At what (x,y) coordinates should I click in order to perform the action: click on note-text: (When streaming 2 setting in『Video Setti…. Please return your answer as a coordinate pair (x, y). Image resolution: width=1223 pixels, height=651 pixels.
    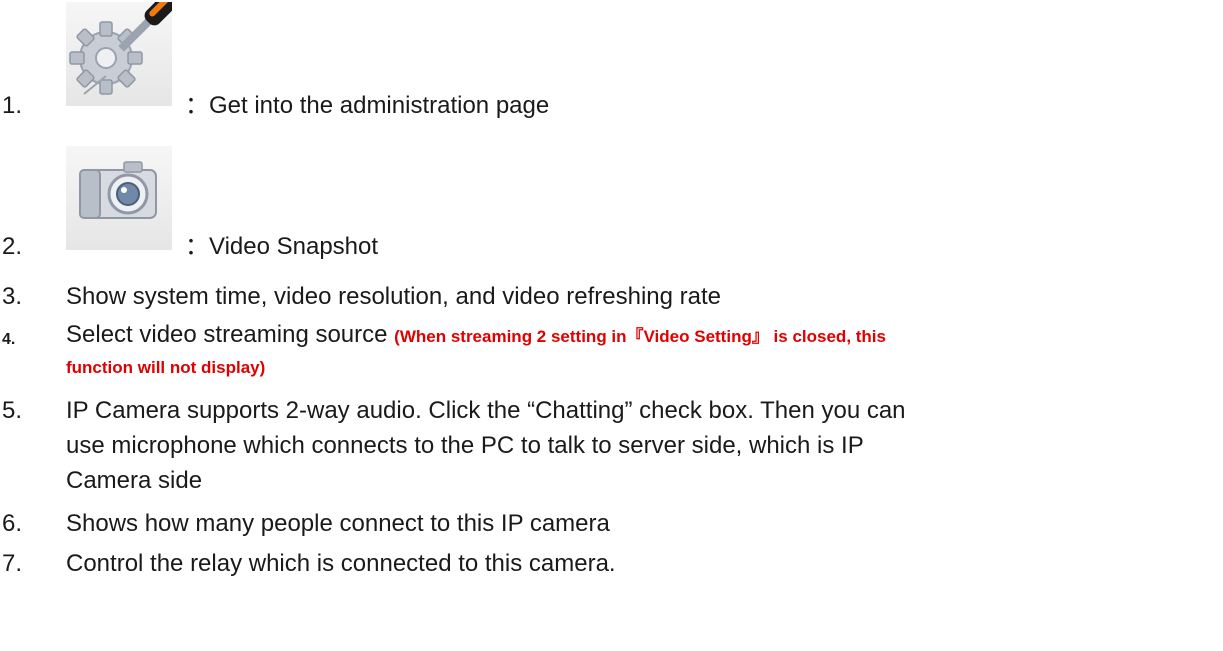
    Looking at the image, I should click on (640, 336).